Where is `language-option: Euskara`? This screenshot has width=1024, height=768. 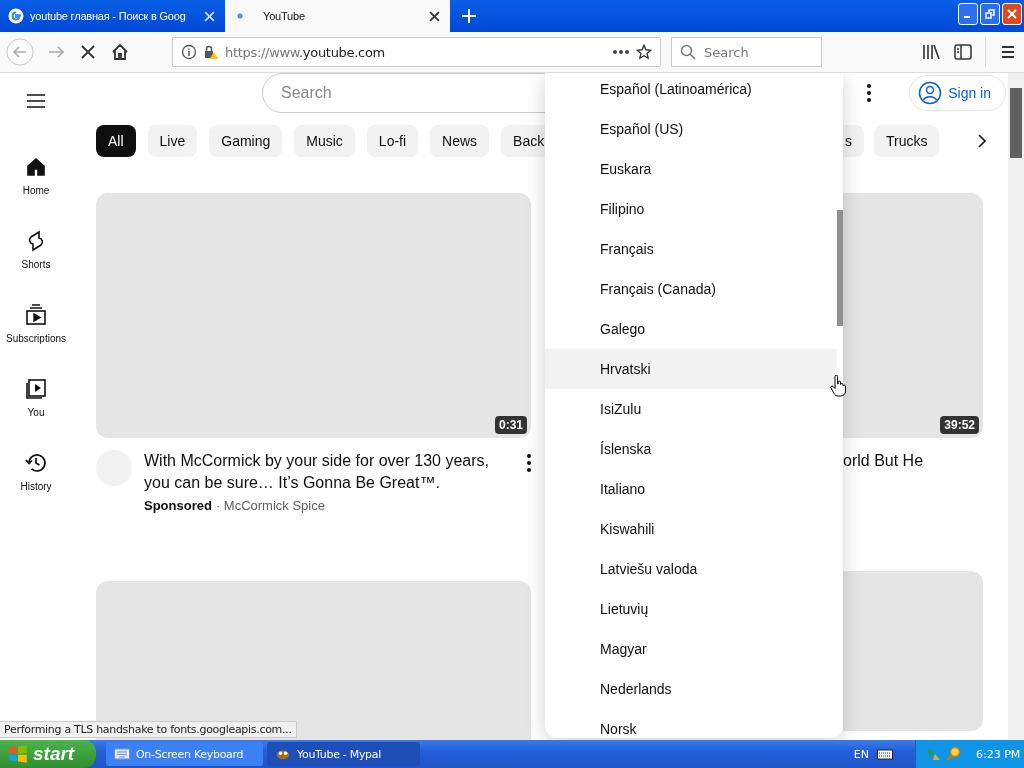
language-option: Euskara is located at coordinates (691, 169).